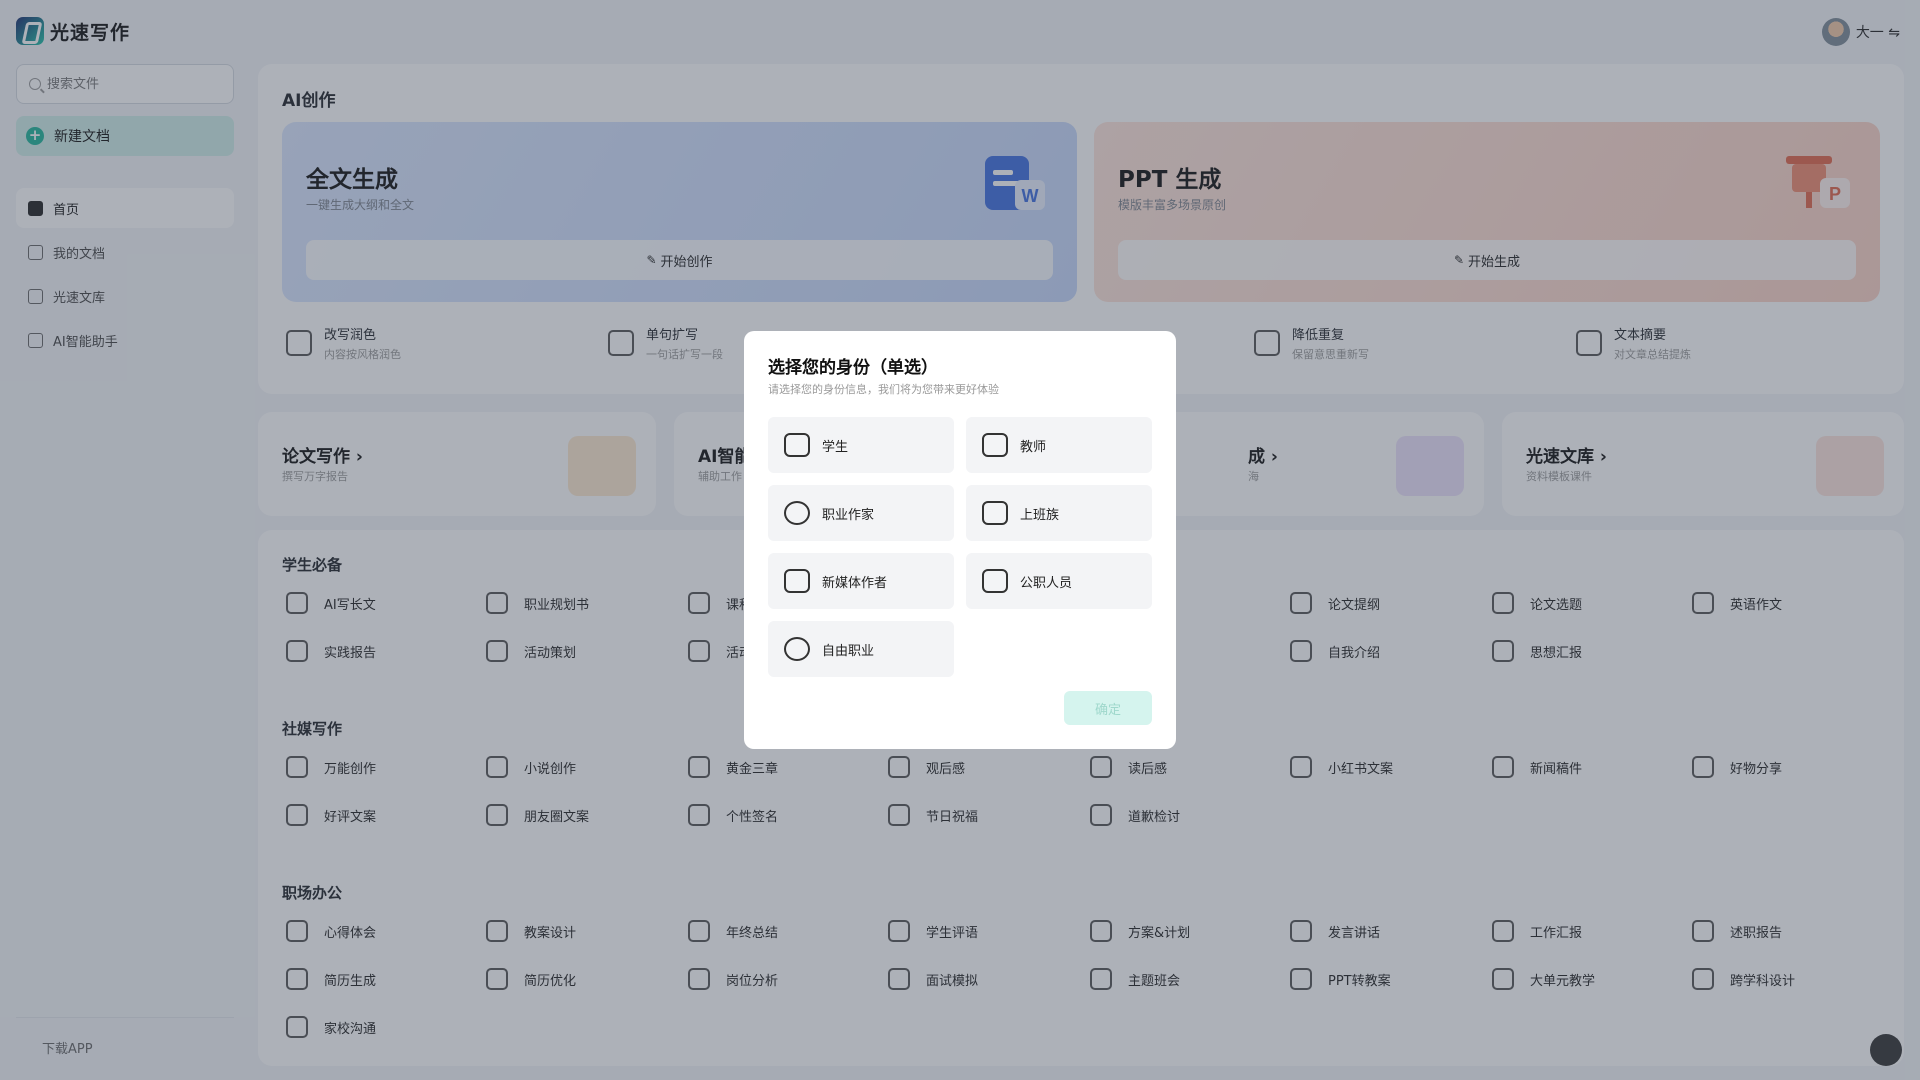 The width and height of the screenshot is (1920, 1080). I want to click on option-label: 新媒体作者, so click(855, 583).